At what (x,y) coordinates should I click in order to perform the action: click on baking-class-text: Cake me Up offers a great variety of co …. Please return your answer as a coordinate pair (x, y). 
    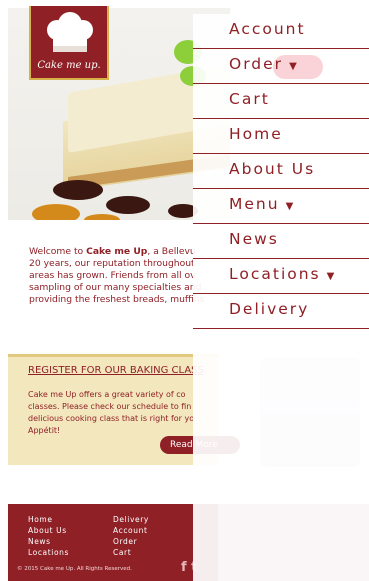
    Looking at the image, I should click on (123, 413).